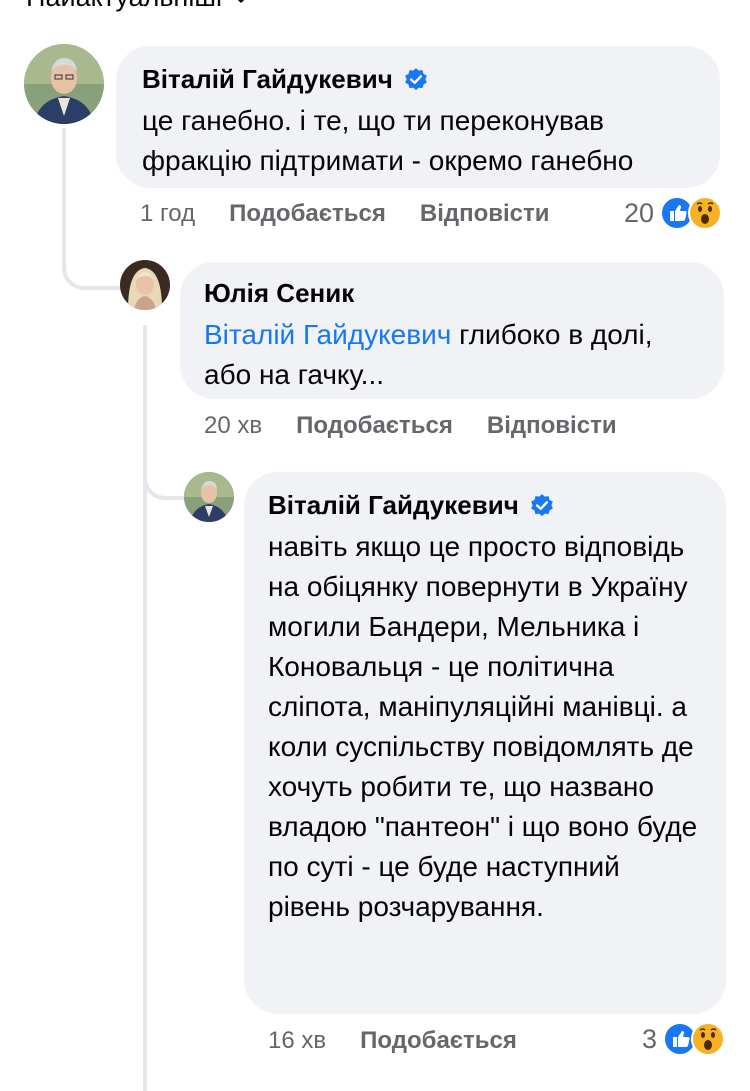  I want to click on comment-meta: 1 год Подобається Відповісти, so click(345, 214).